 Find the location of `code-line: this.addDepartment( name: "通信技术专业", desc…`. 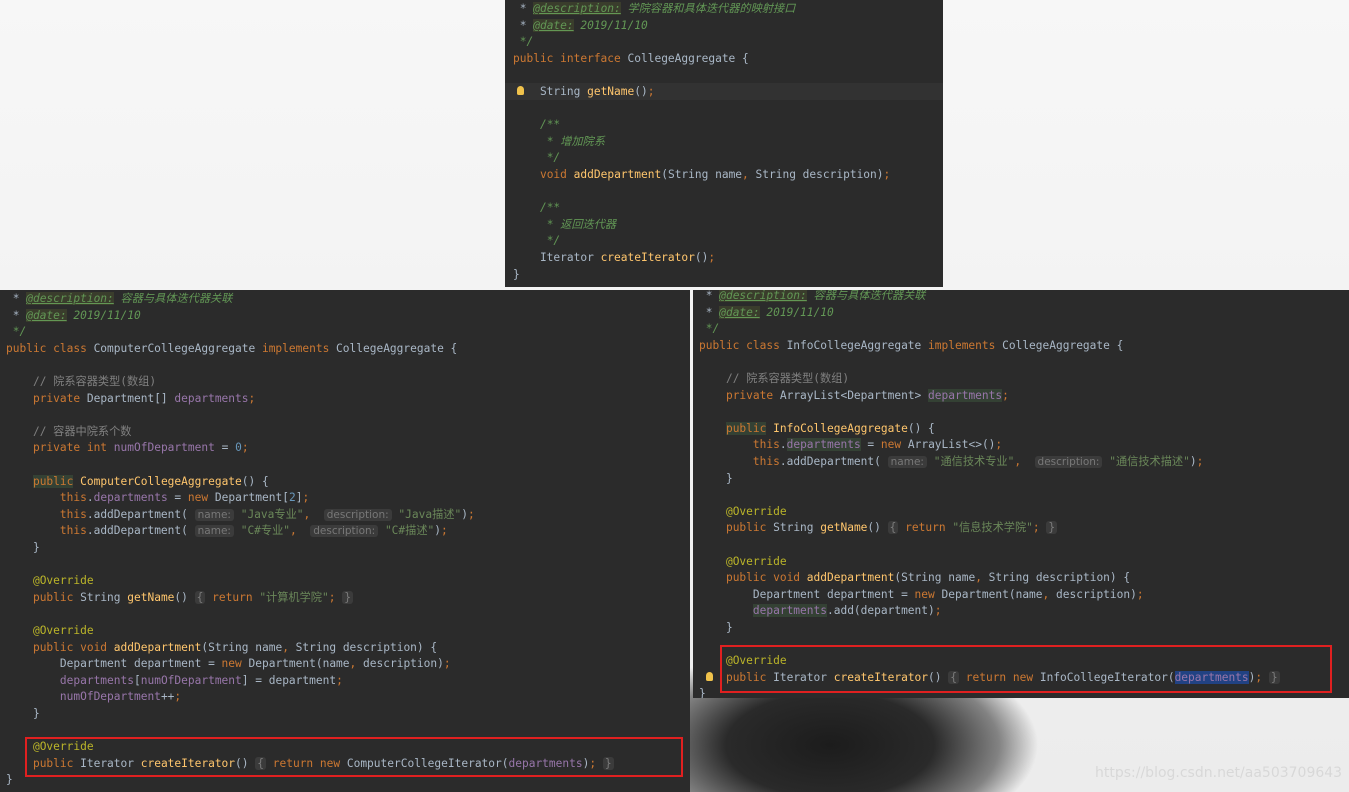

code-line: this.addDepartment( name: "通信技术专业", desc… is located at coordinates (978, 461).